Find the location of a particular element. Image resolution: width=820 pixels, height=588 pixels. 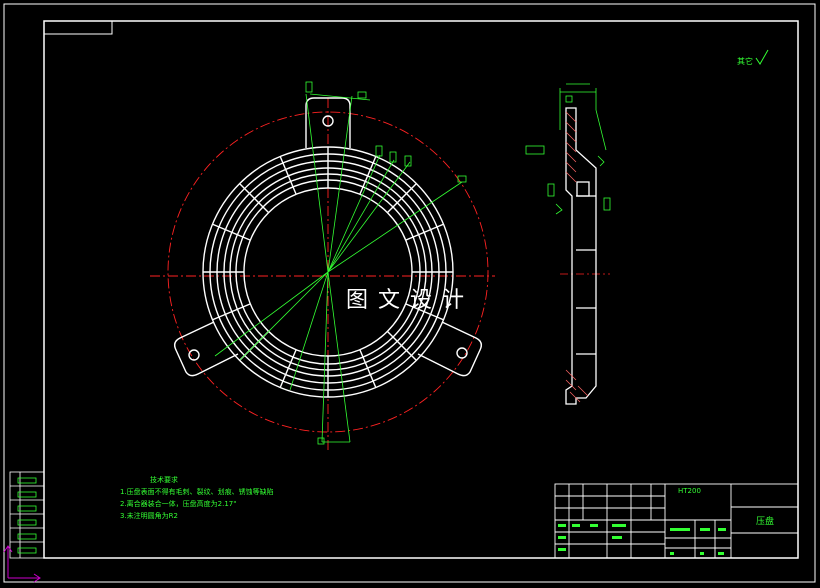

watermark-text: 图文设计 is located at coordinates (410, 300).